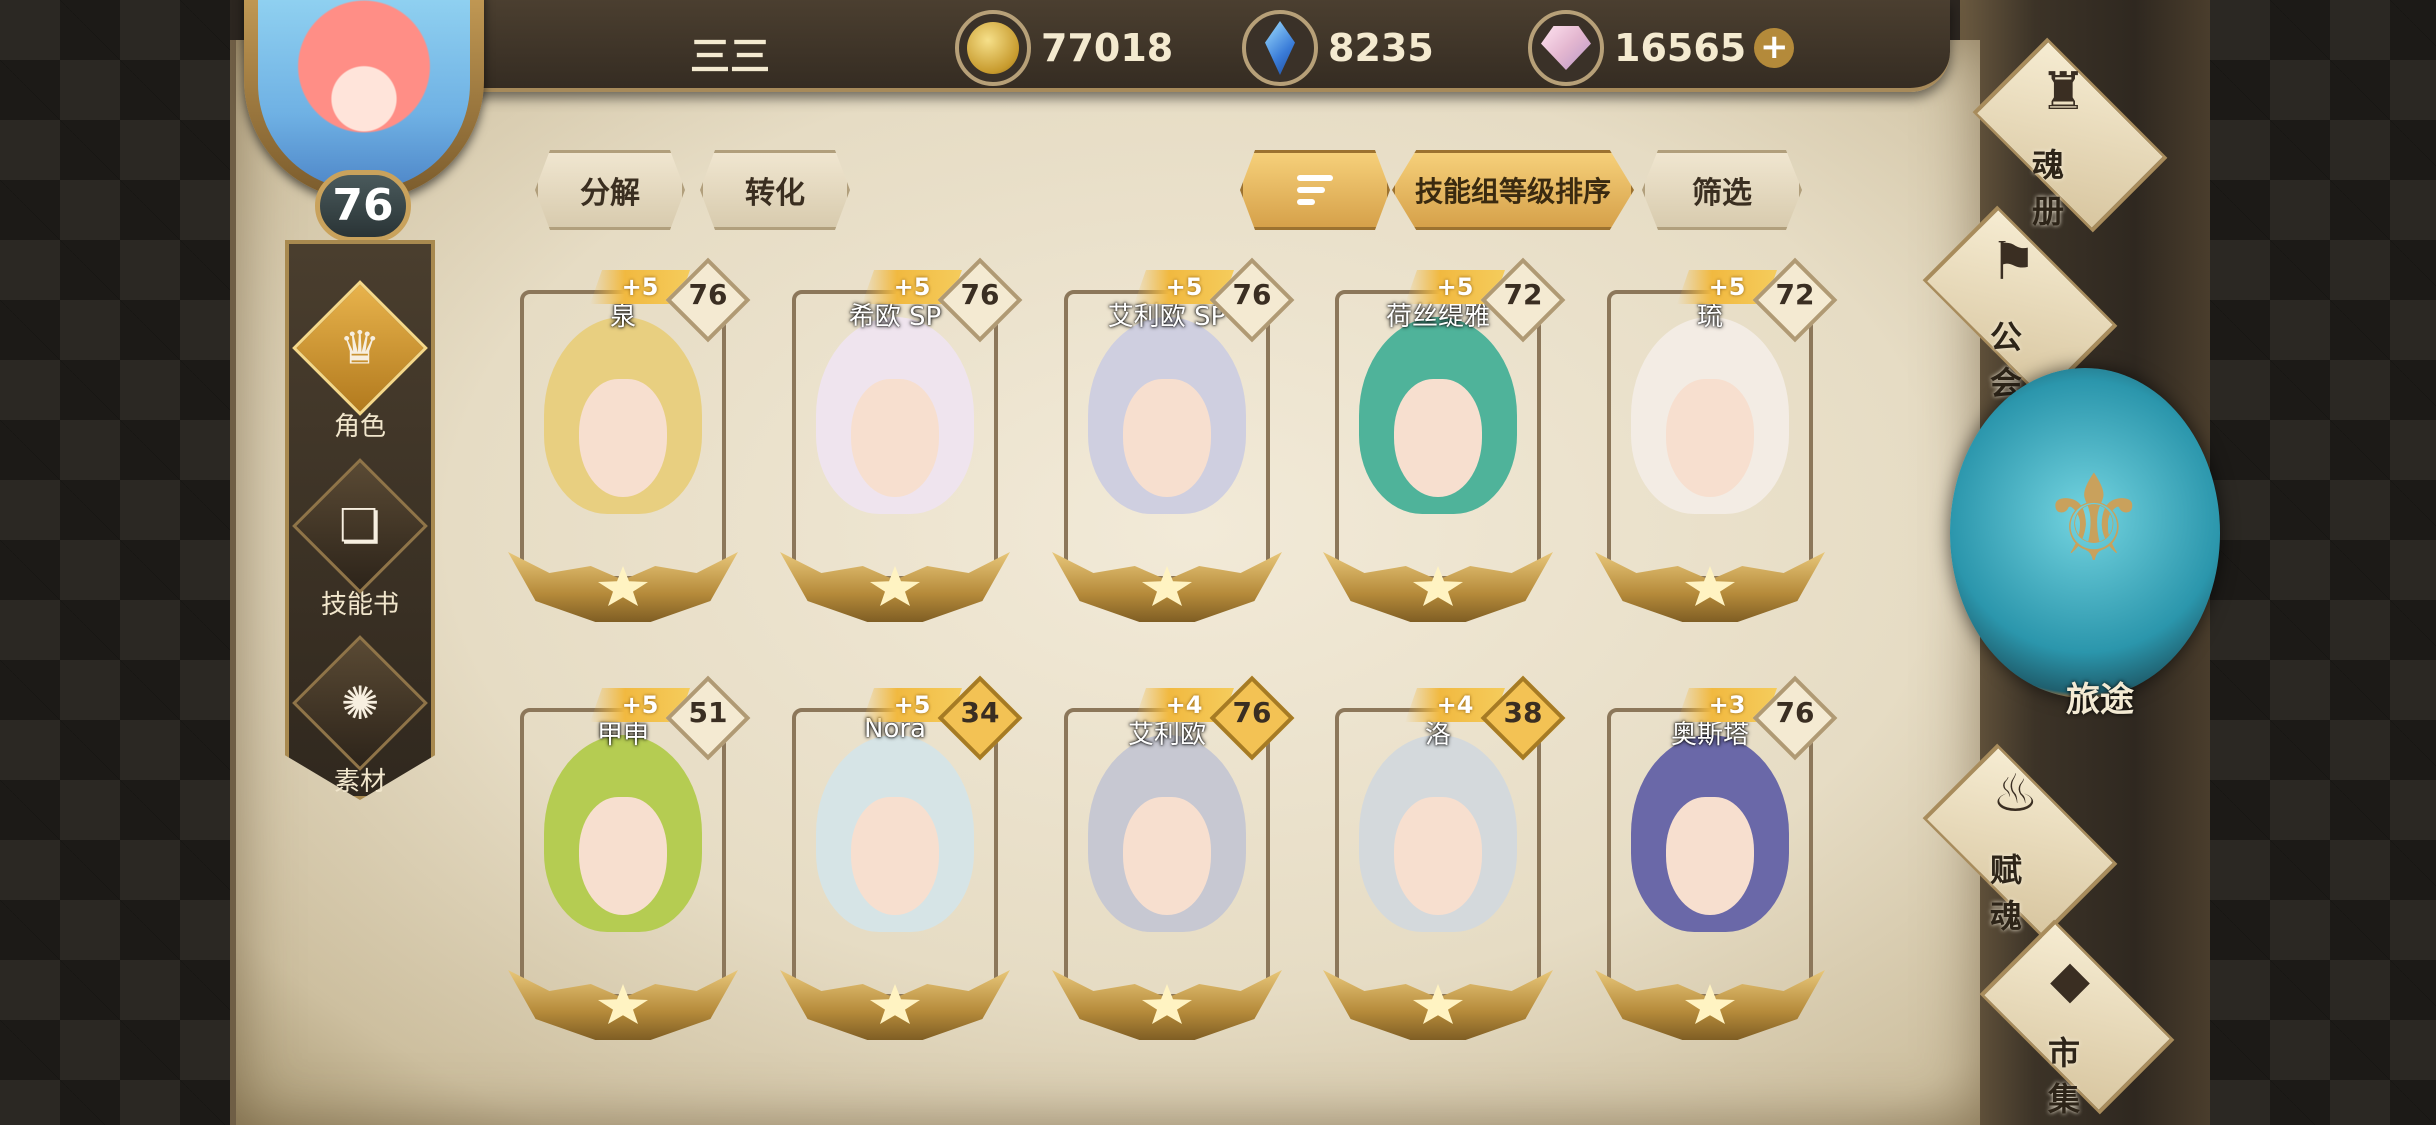 This screenshot has height=1125, width=2436. What do you see at coordinates (363, 206) in the screenshot?
I see `player-level-badge: 76` at bounding box center [363, 206].